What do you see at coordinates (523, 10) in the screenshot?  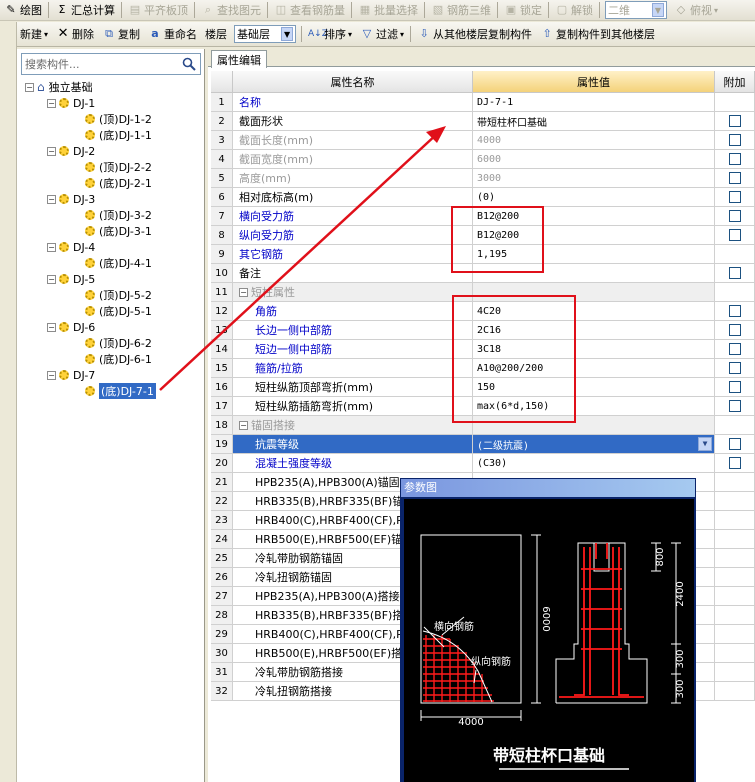 I see `toolbar-btn-7: ▣ 锁定` at bounding box center [523, 10].